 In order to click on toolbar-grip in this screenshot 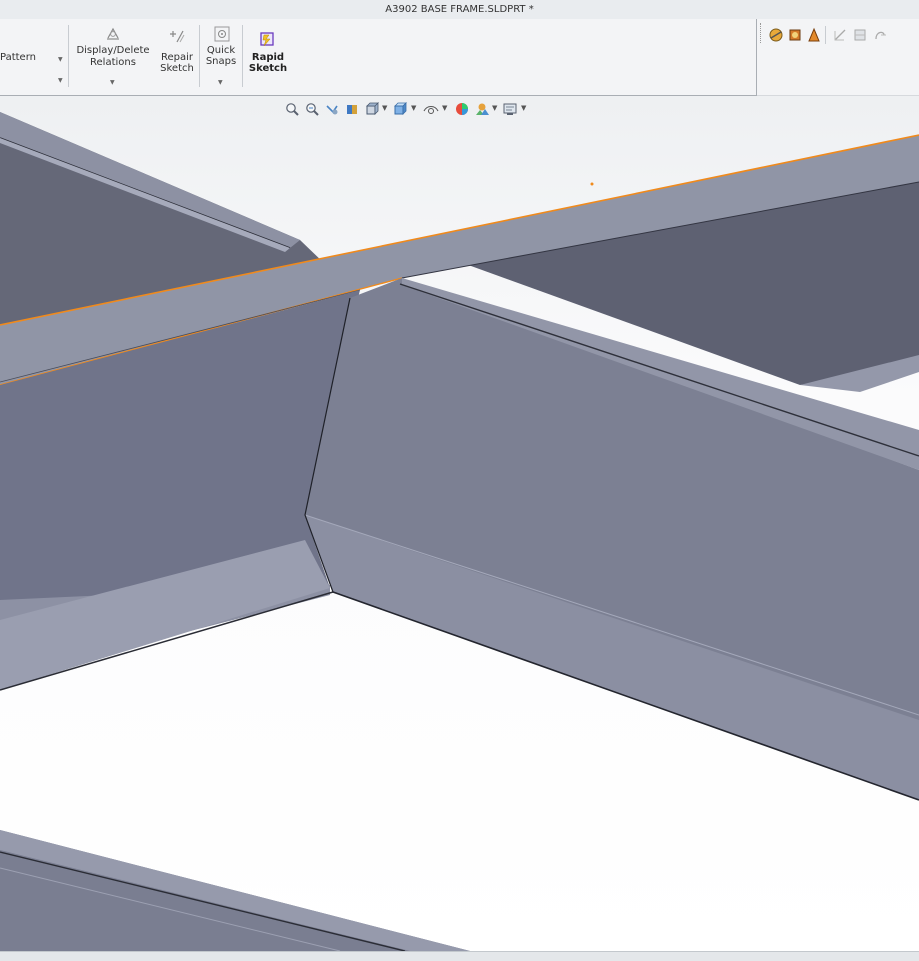, I will do `click(761, 33)`.